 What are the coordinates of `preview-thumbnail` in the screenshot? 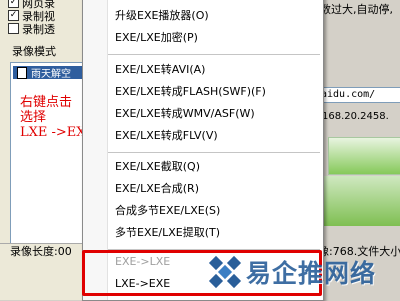 It's located at (364, 156).